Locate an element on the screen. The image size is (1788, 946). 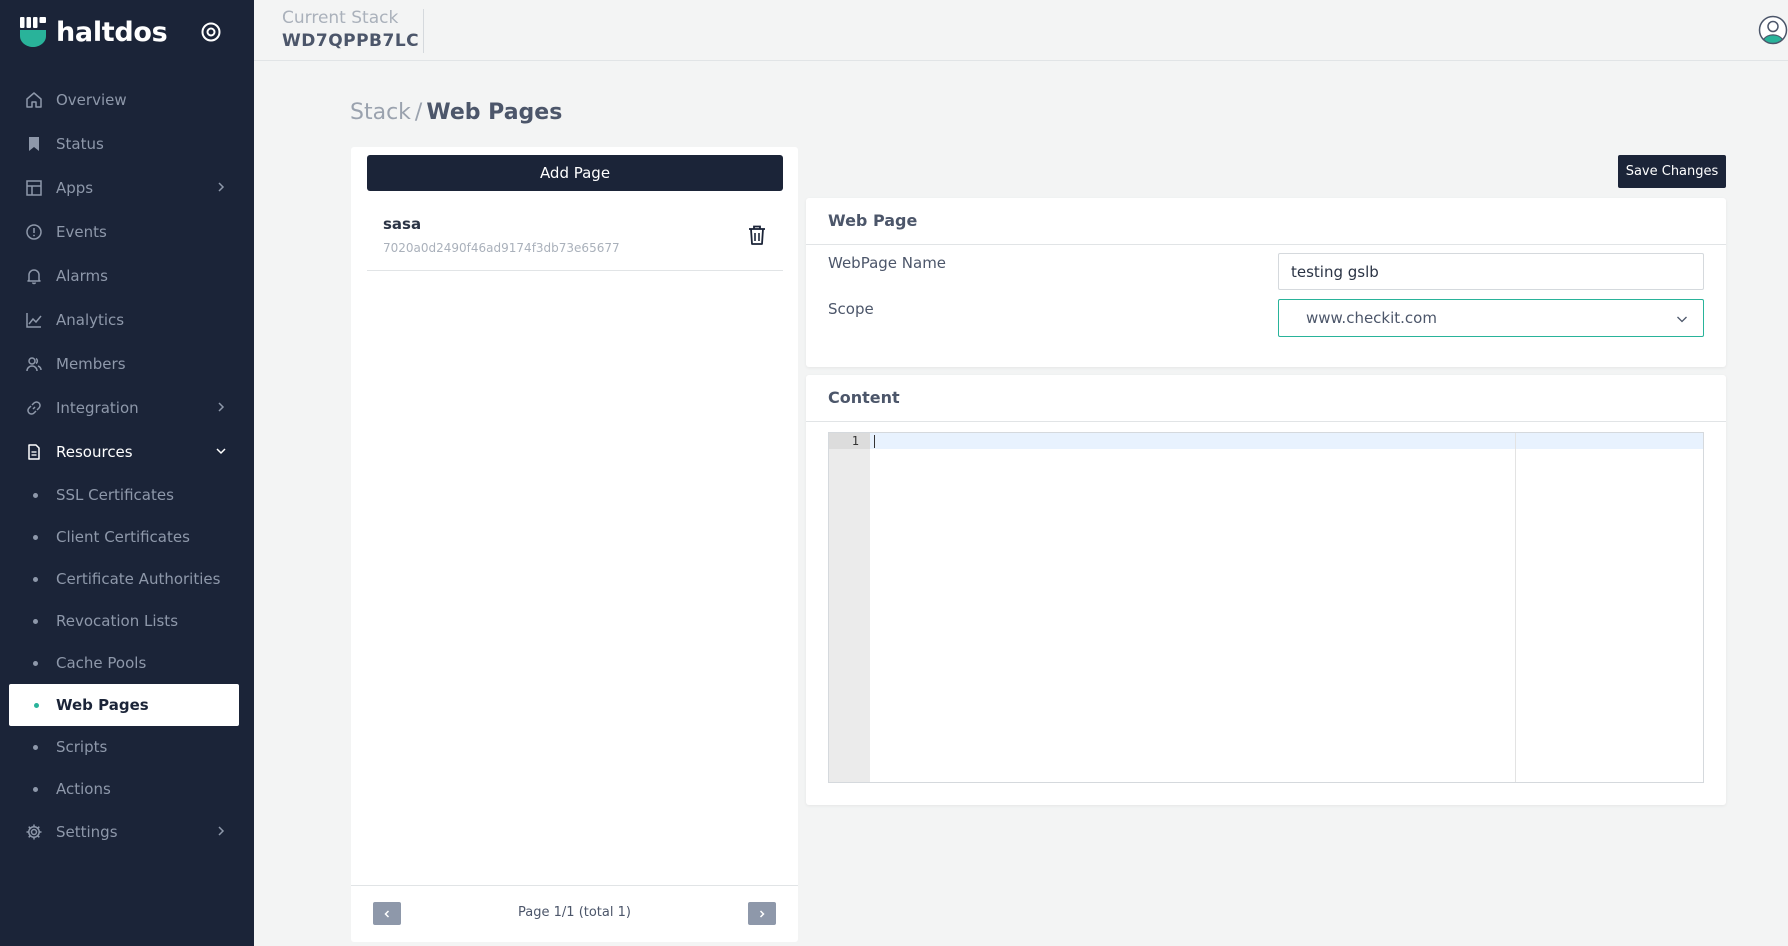
link-icon is located at coordinates (34, 408).